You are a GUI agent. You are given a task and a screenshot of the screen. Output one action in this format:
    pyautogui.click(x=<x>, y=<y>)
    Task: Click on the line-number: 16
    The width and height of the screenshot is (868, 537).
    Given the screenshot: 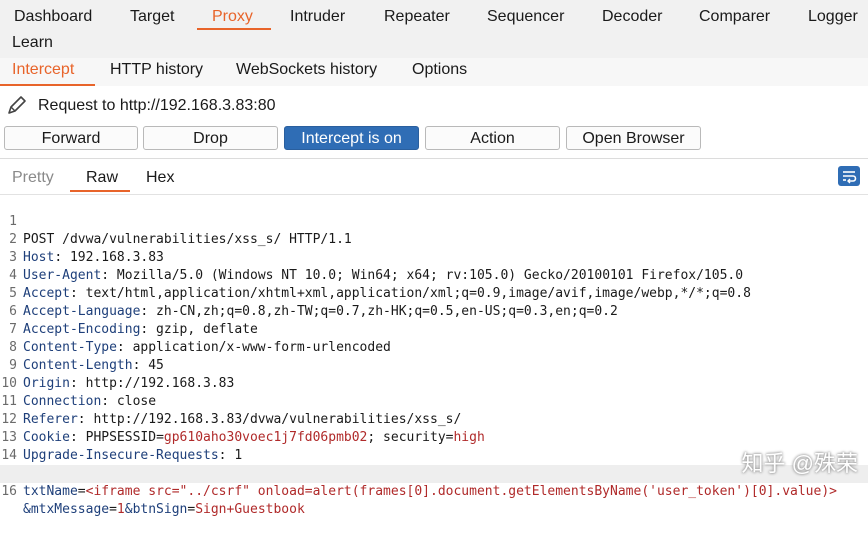 What is the action you would take?
    pyautogui.click(x=9, y=491)
    